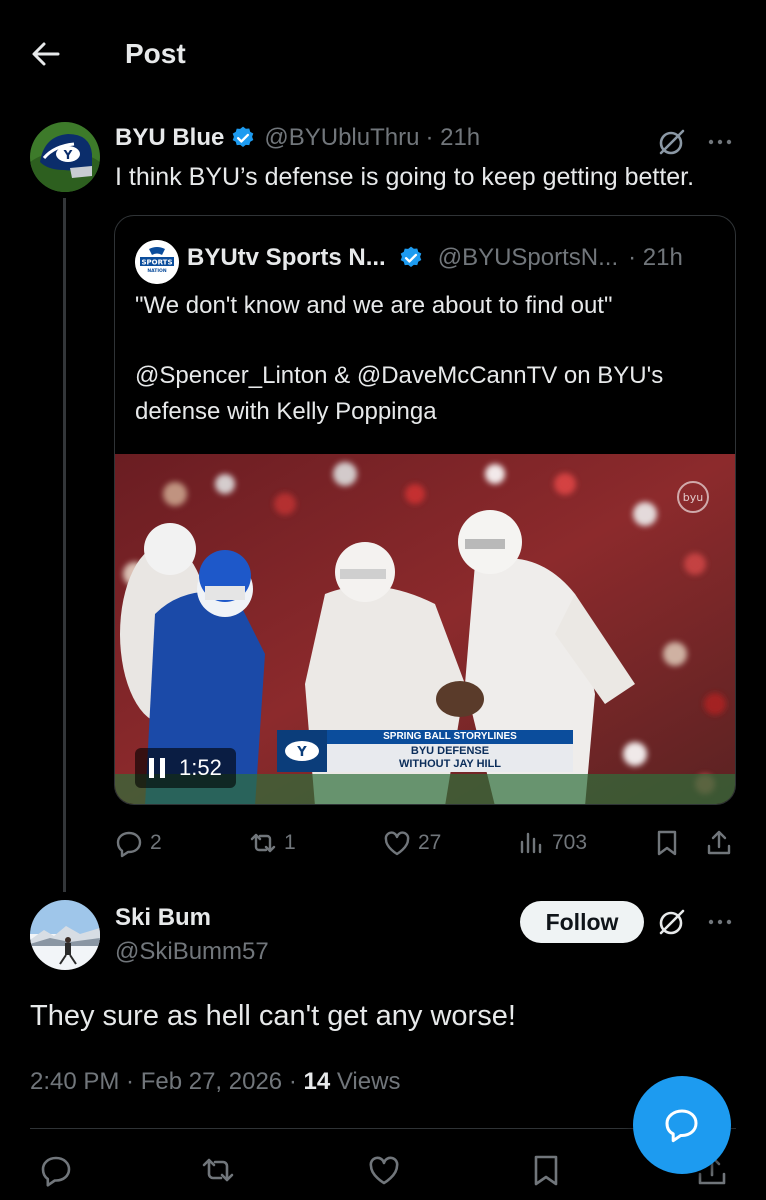  I want to click on compose-reply-button, so click(682, 1125).